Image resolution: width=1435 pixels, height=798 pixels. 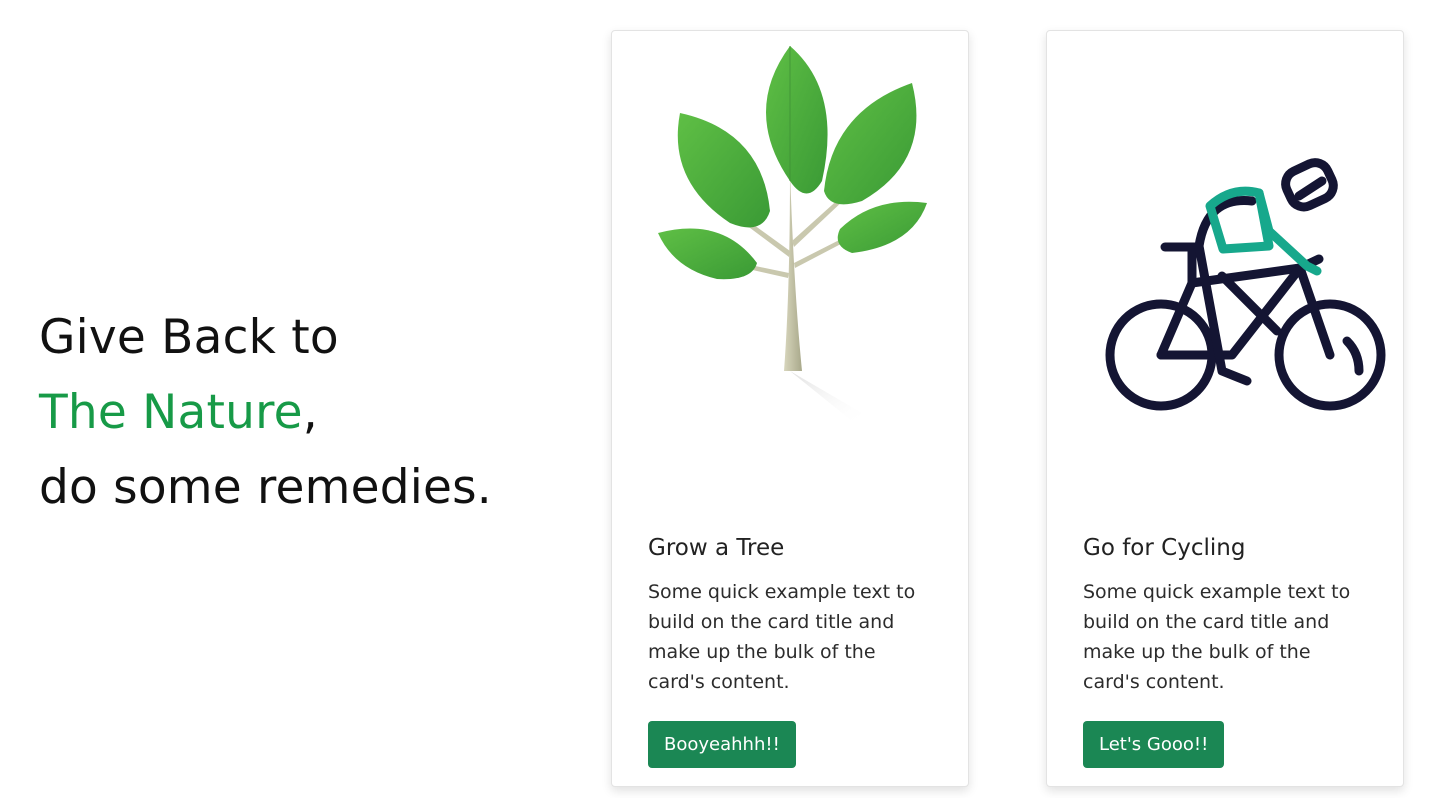 I want to click on hero-line-2: The Nature,, so click(x=309, y=412).